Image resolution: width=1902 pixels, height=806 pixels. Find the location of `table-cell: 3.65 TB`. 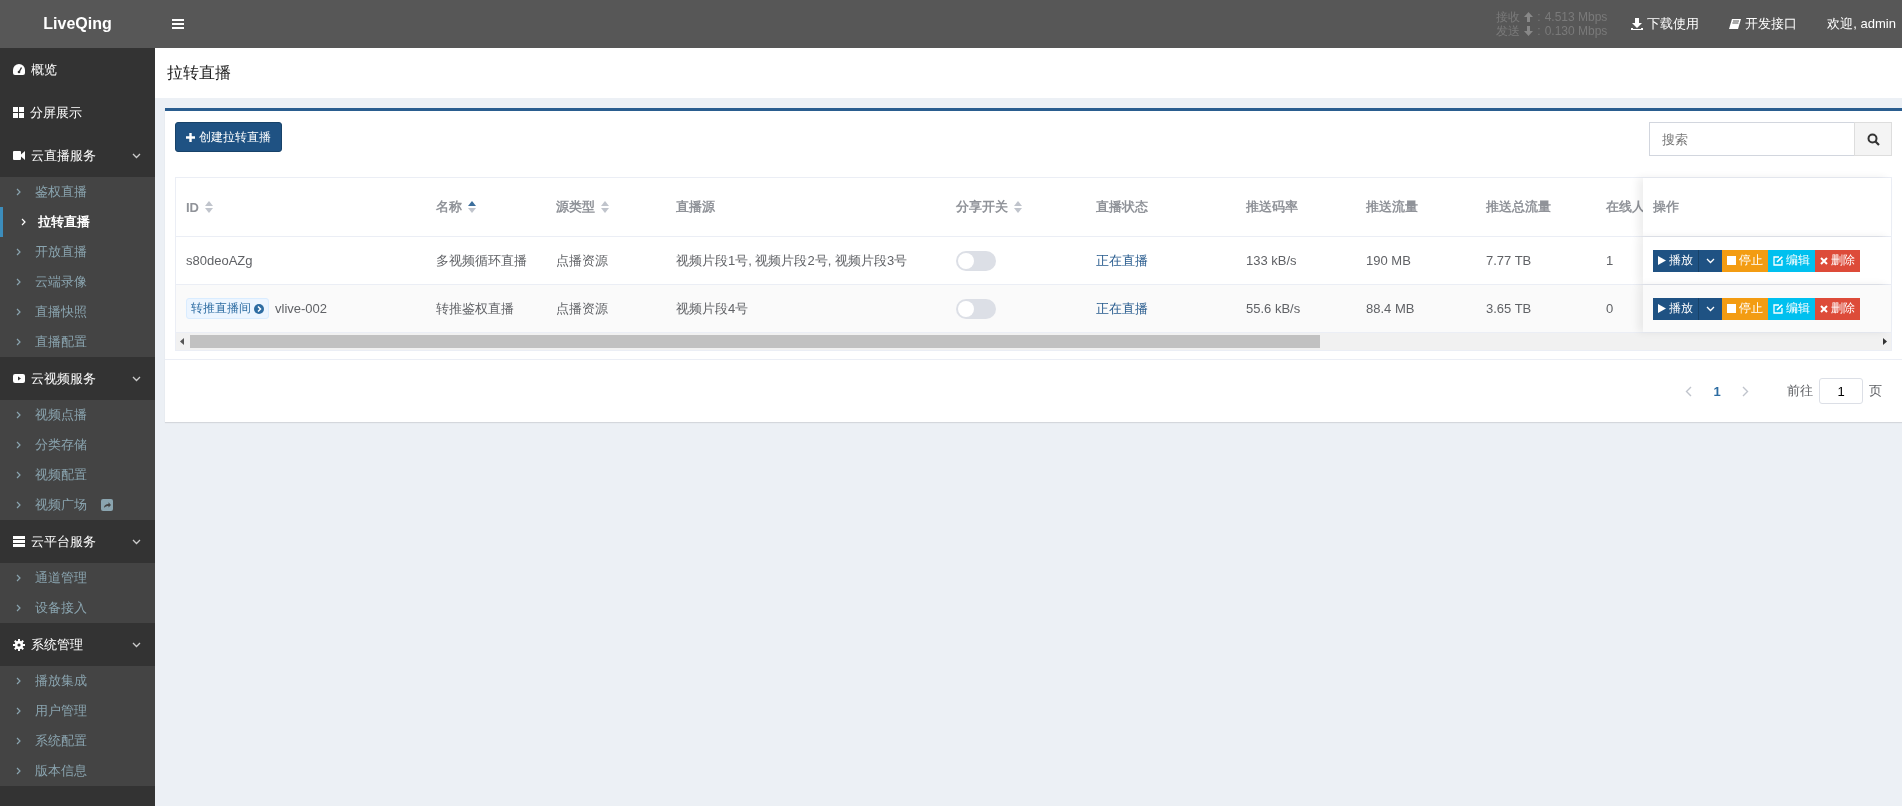

table-cell: 3.65 TB is located at coordinates (1509, 308).